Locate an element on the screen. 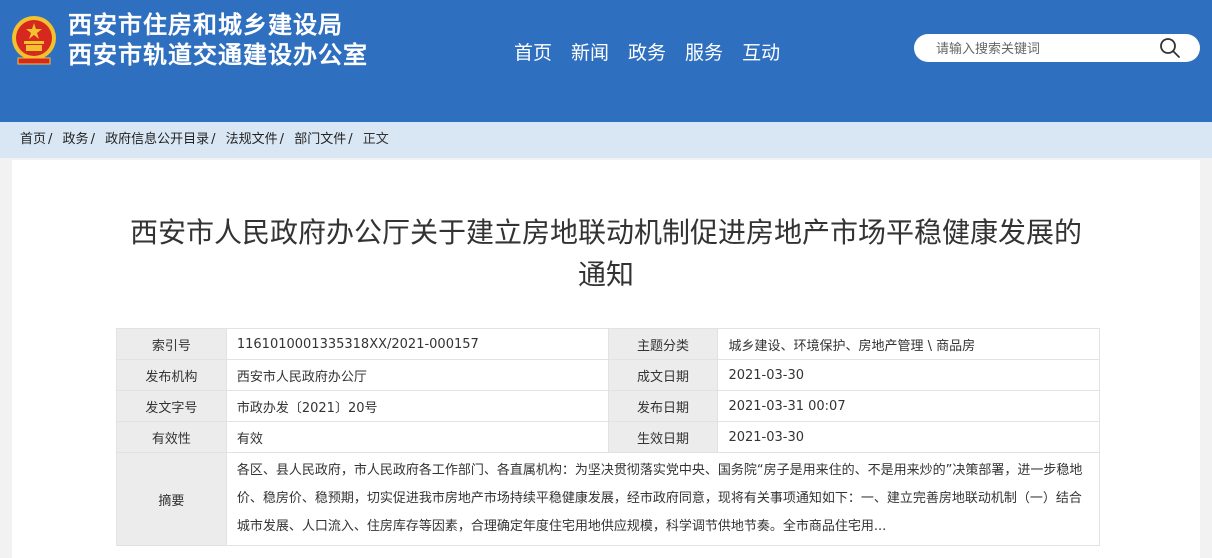 The image size is (1212, 558). search-icon is located at coordinates (1170, 48).